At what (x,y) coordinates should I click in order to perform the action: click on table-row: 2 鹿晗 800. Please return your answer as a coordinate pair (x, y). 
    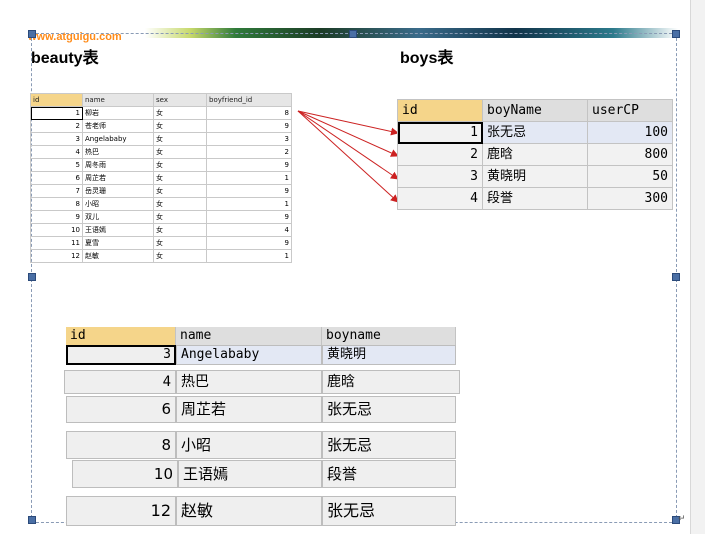
    Looking at the image, I should click on (535, 154).